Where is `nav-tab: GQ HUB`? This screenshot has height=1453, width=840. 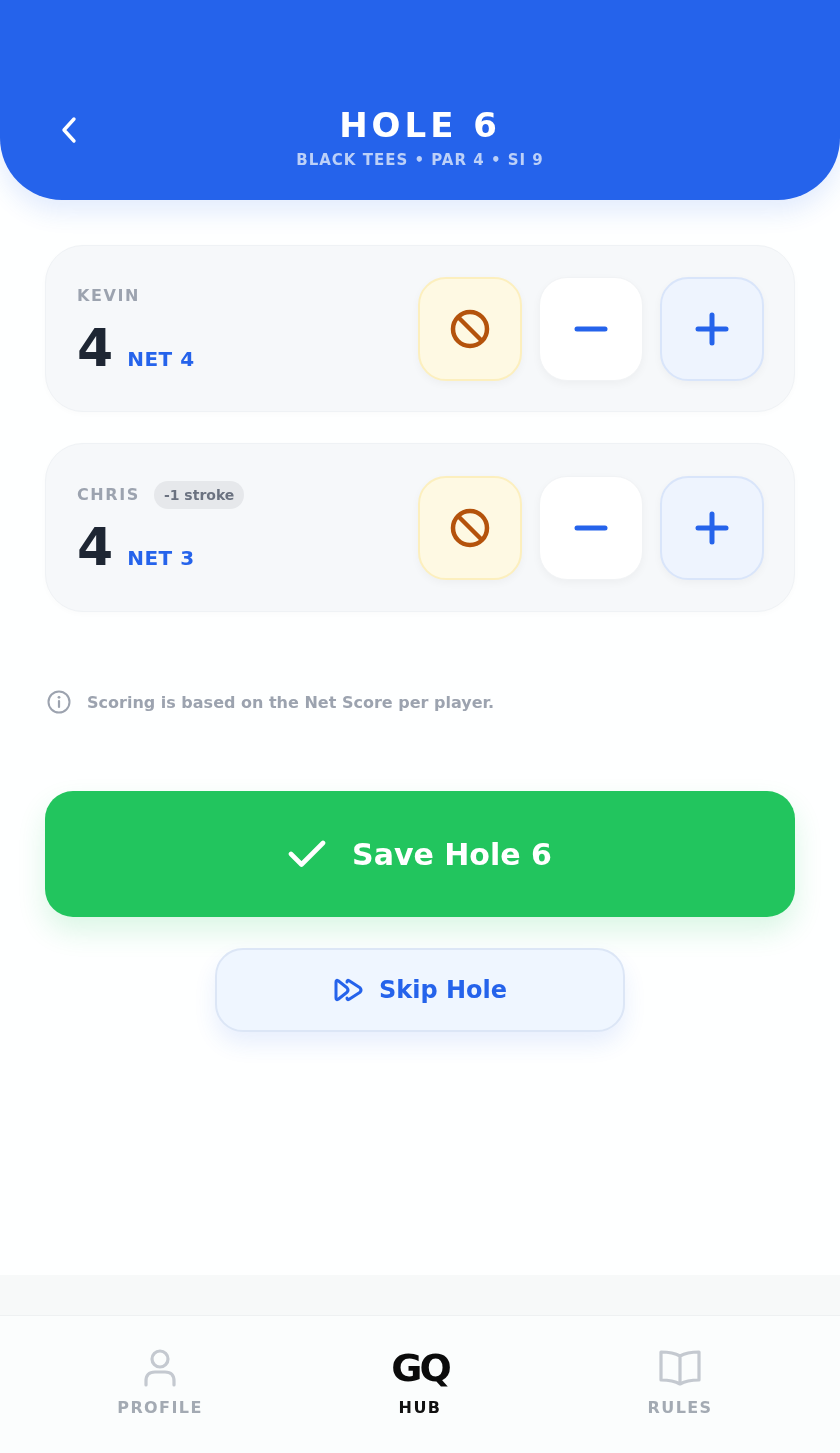
nav-tab: GQ HUB is located at coordinates (420, 1383).